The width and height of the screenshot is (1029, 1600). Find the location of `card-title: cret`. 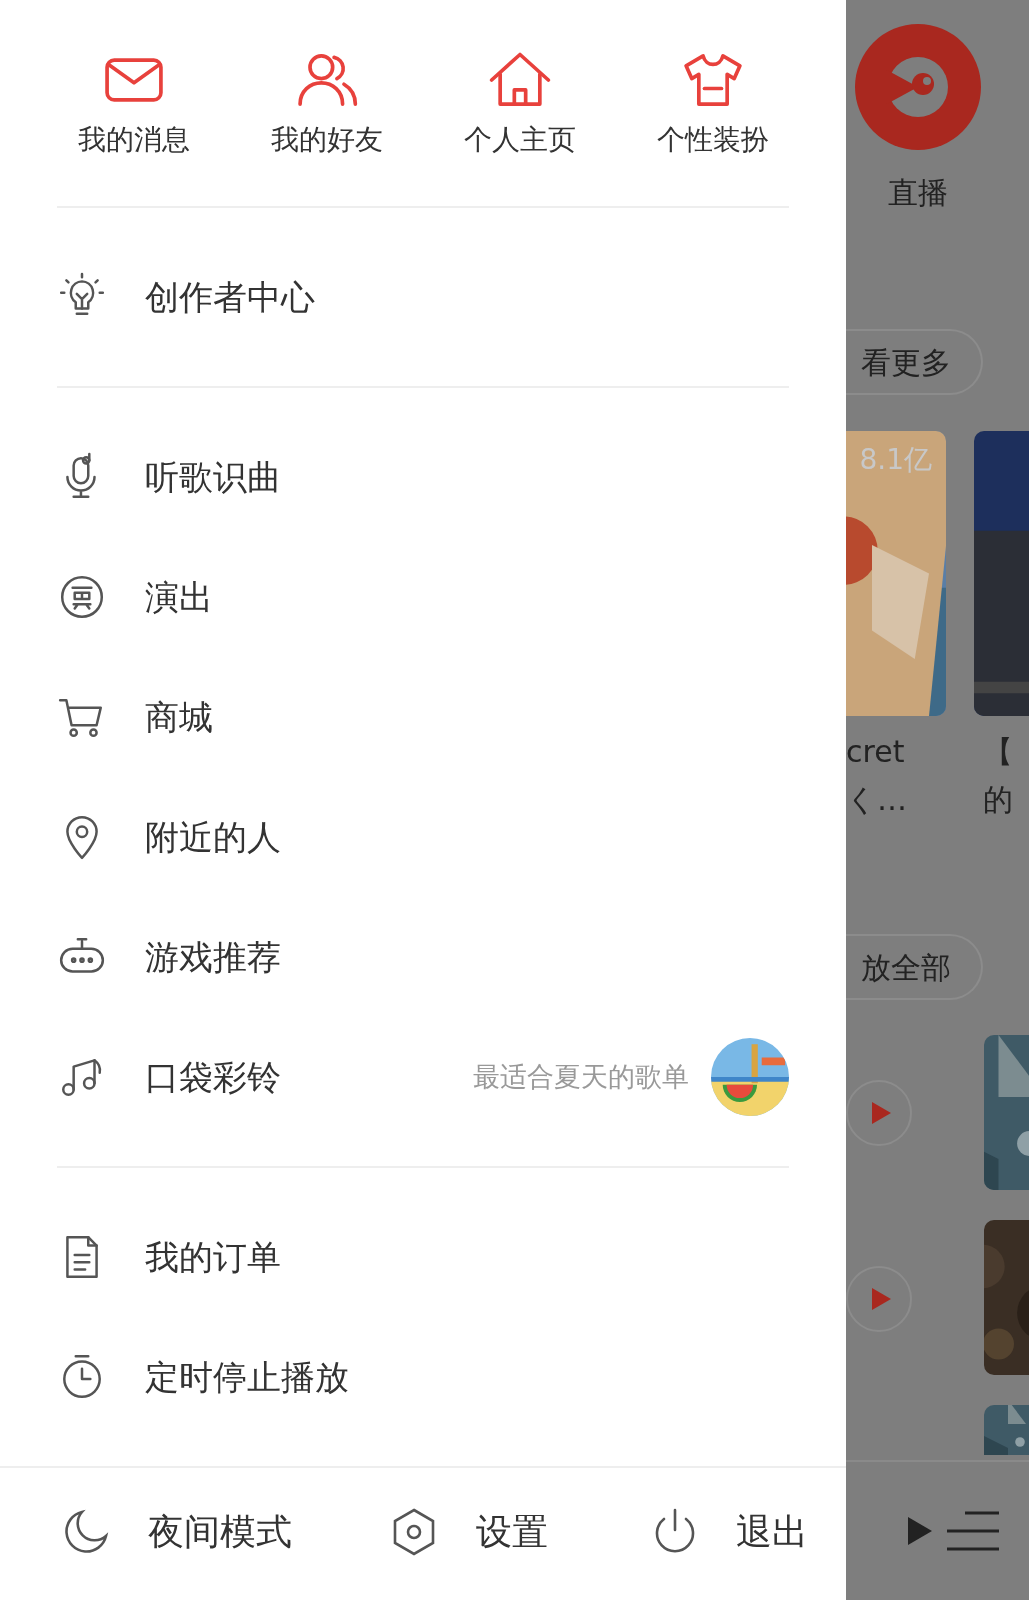

card-title: cret is located at coordinates (876, 752).